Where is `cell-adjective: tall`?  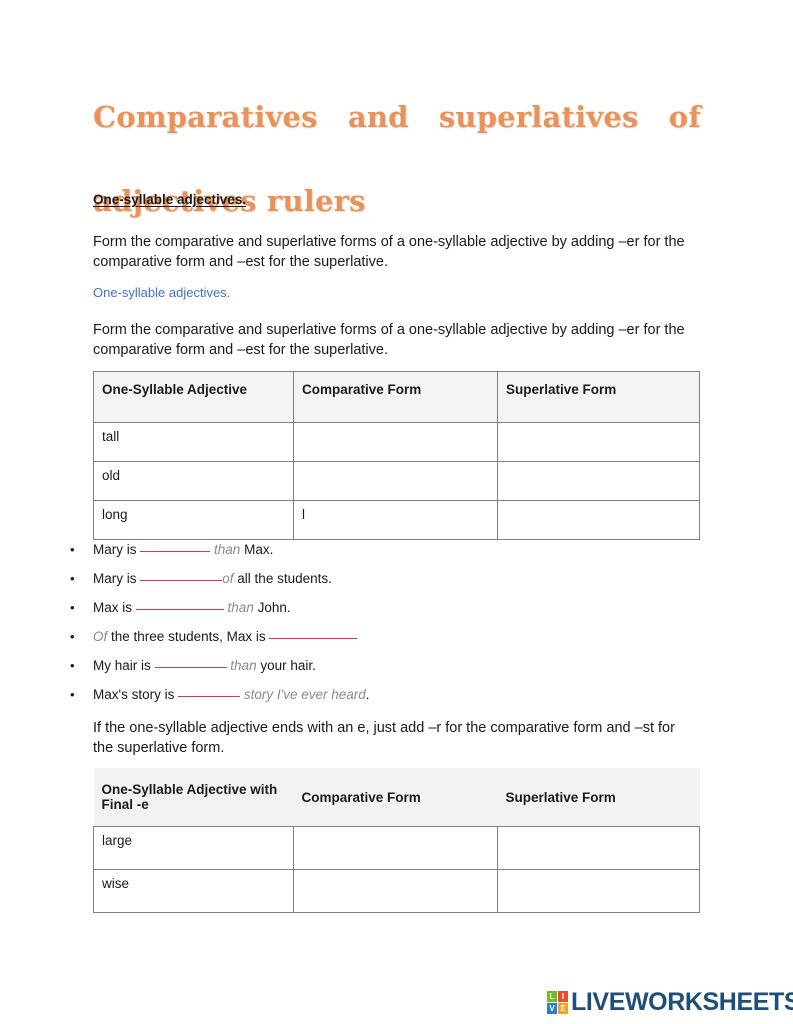 cell-adjective: tall is located at coordinates (193, 442).